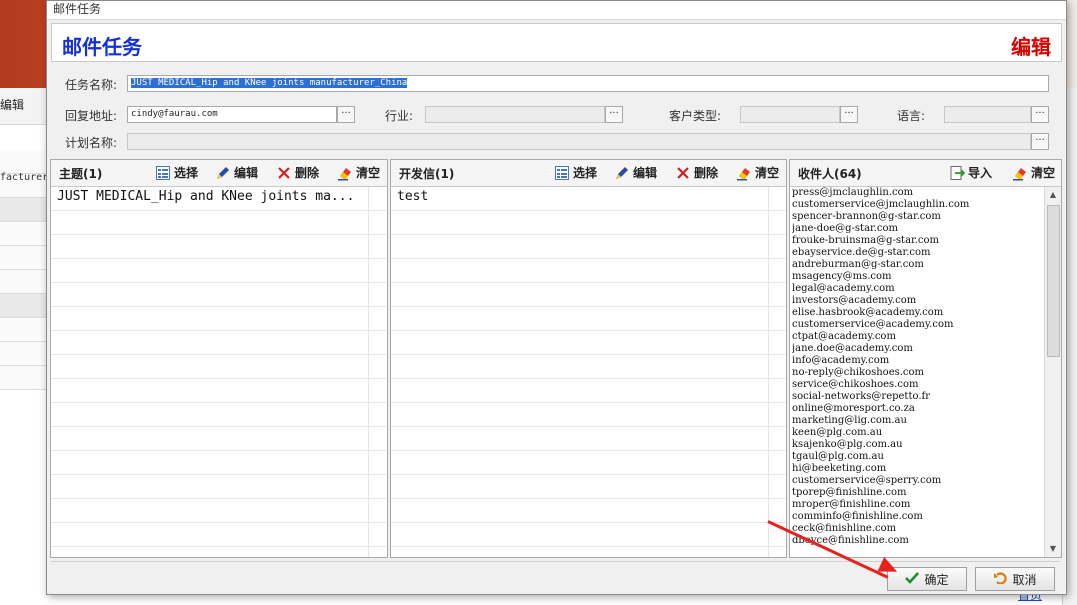 Image resolution: width=1077 pixels, height=605 pixels. Describe the element at coordinates (917, 205) in the screenshot. I see `list-item: customerservice@jmclaughlin.com` at that location.